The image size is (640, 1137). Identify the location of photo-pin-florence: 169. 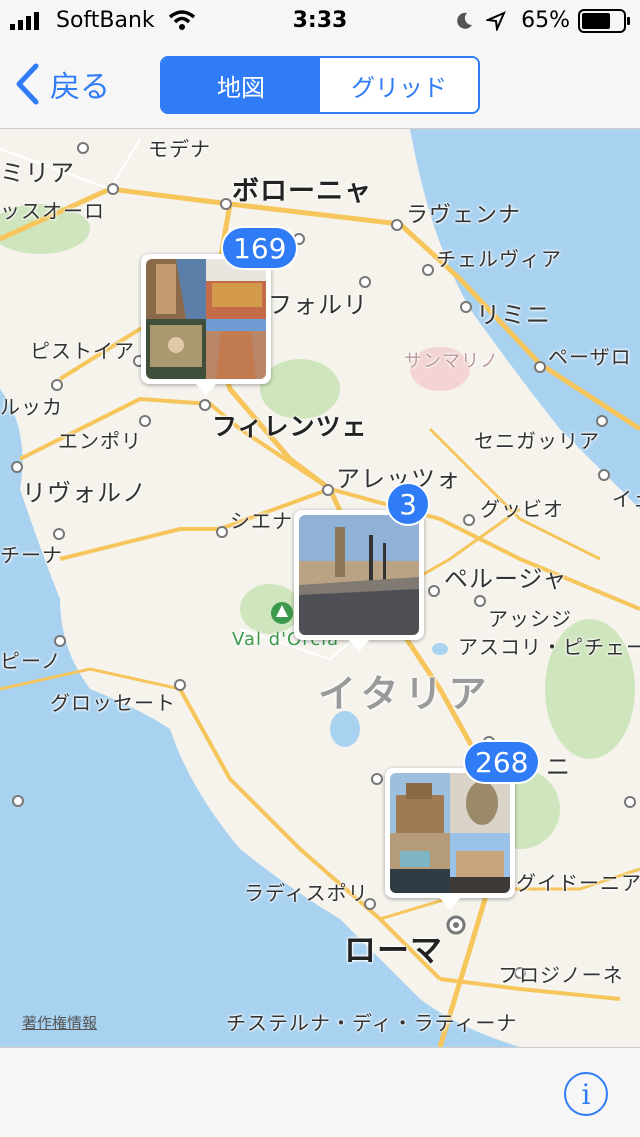
(220, 311).